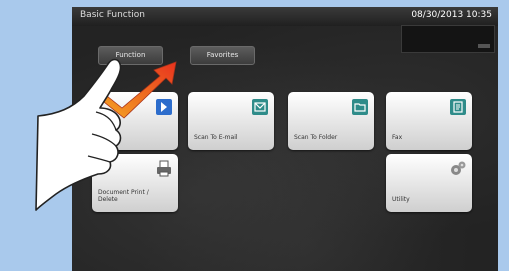  What do you see at coordinates (164, 168) in the screenshot?
I see `printer-icon` at bounding box center [164, 168].